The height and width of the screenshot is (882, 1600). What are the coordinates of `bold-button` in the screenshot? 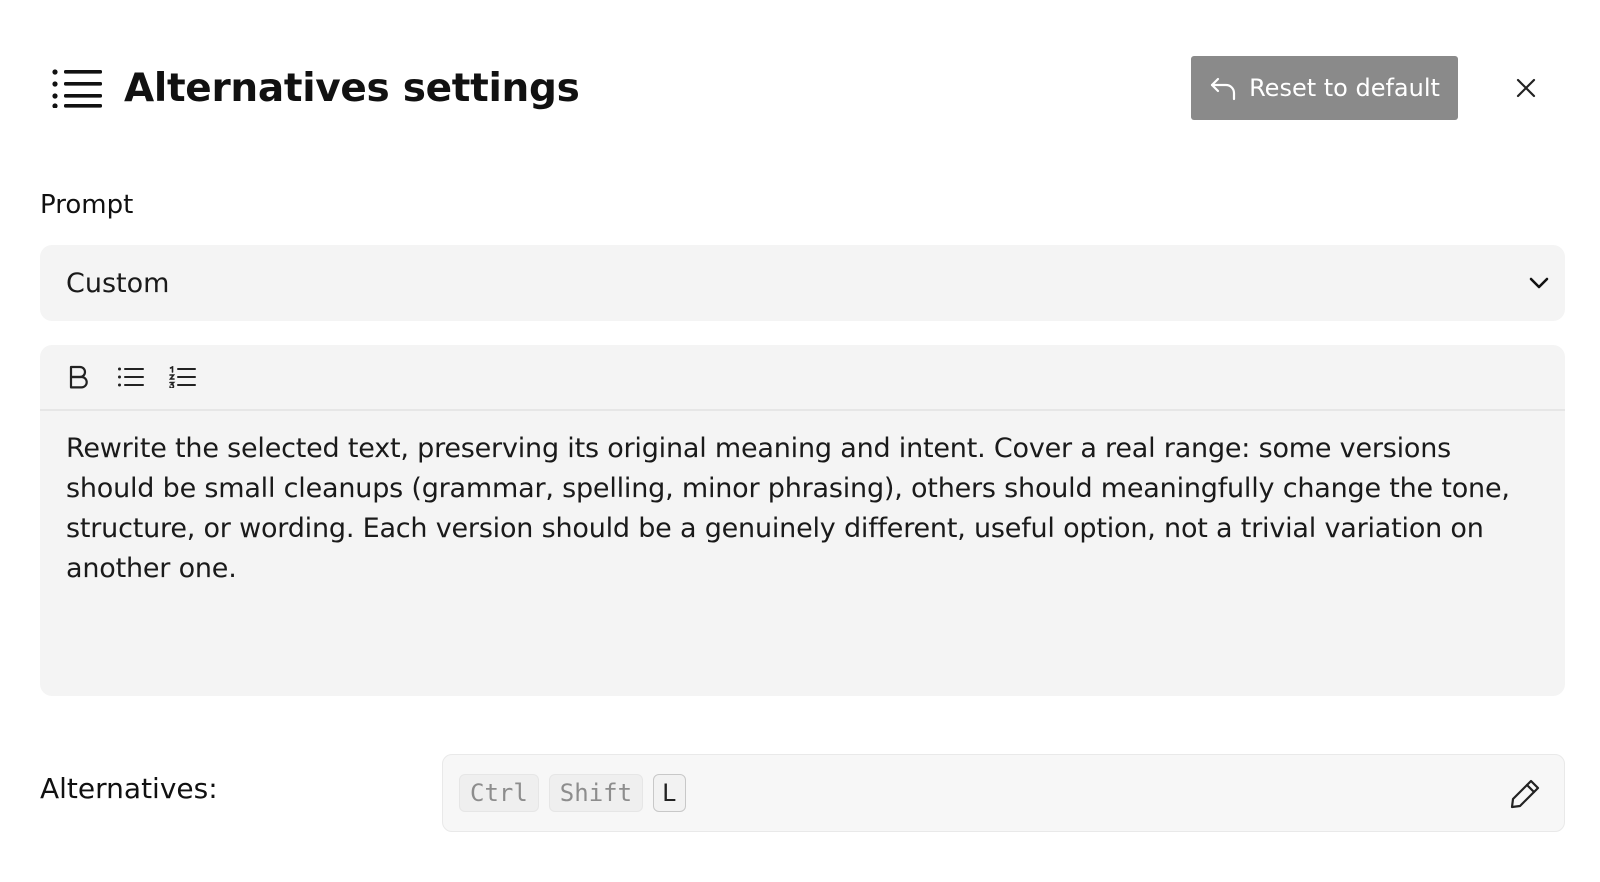 It's located at (79, 377).